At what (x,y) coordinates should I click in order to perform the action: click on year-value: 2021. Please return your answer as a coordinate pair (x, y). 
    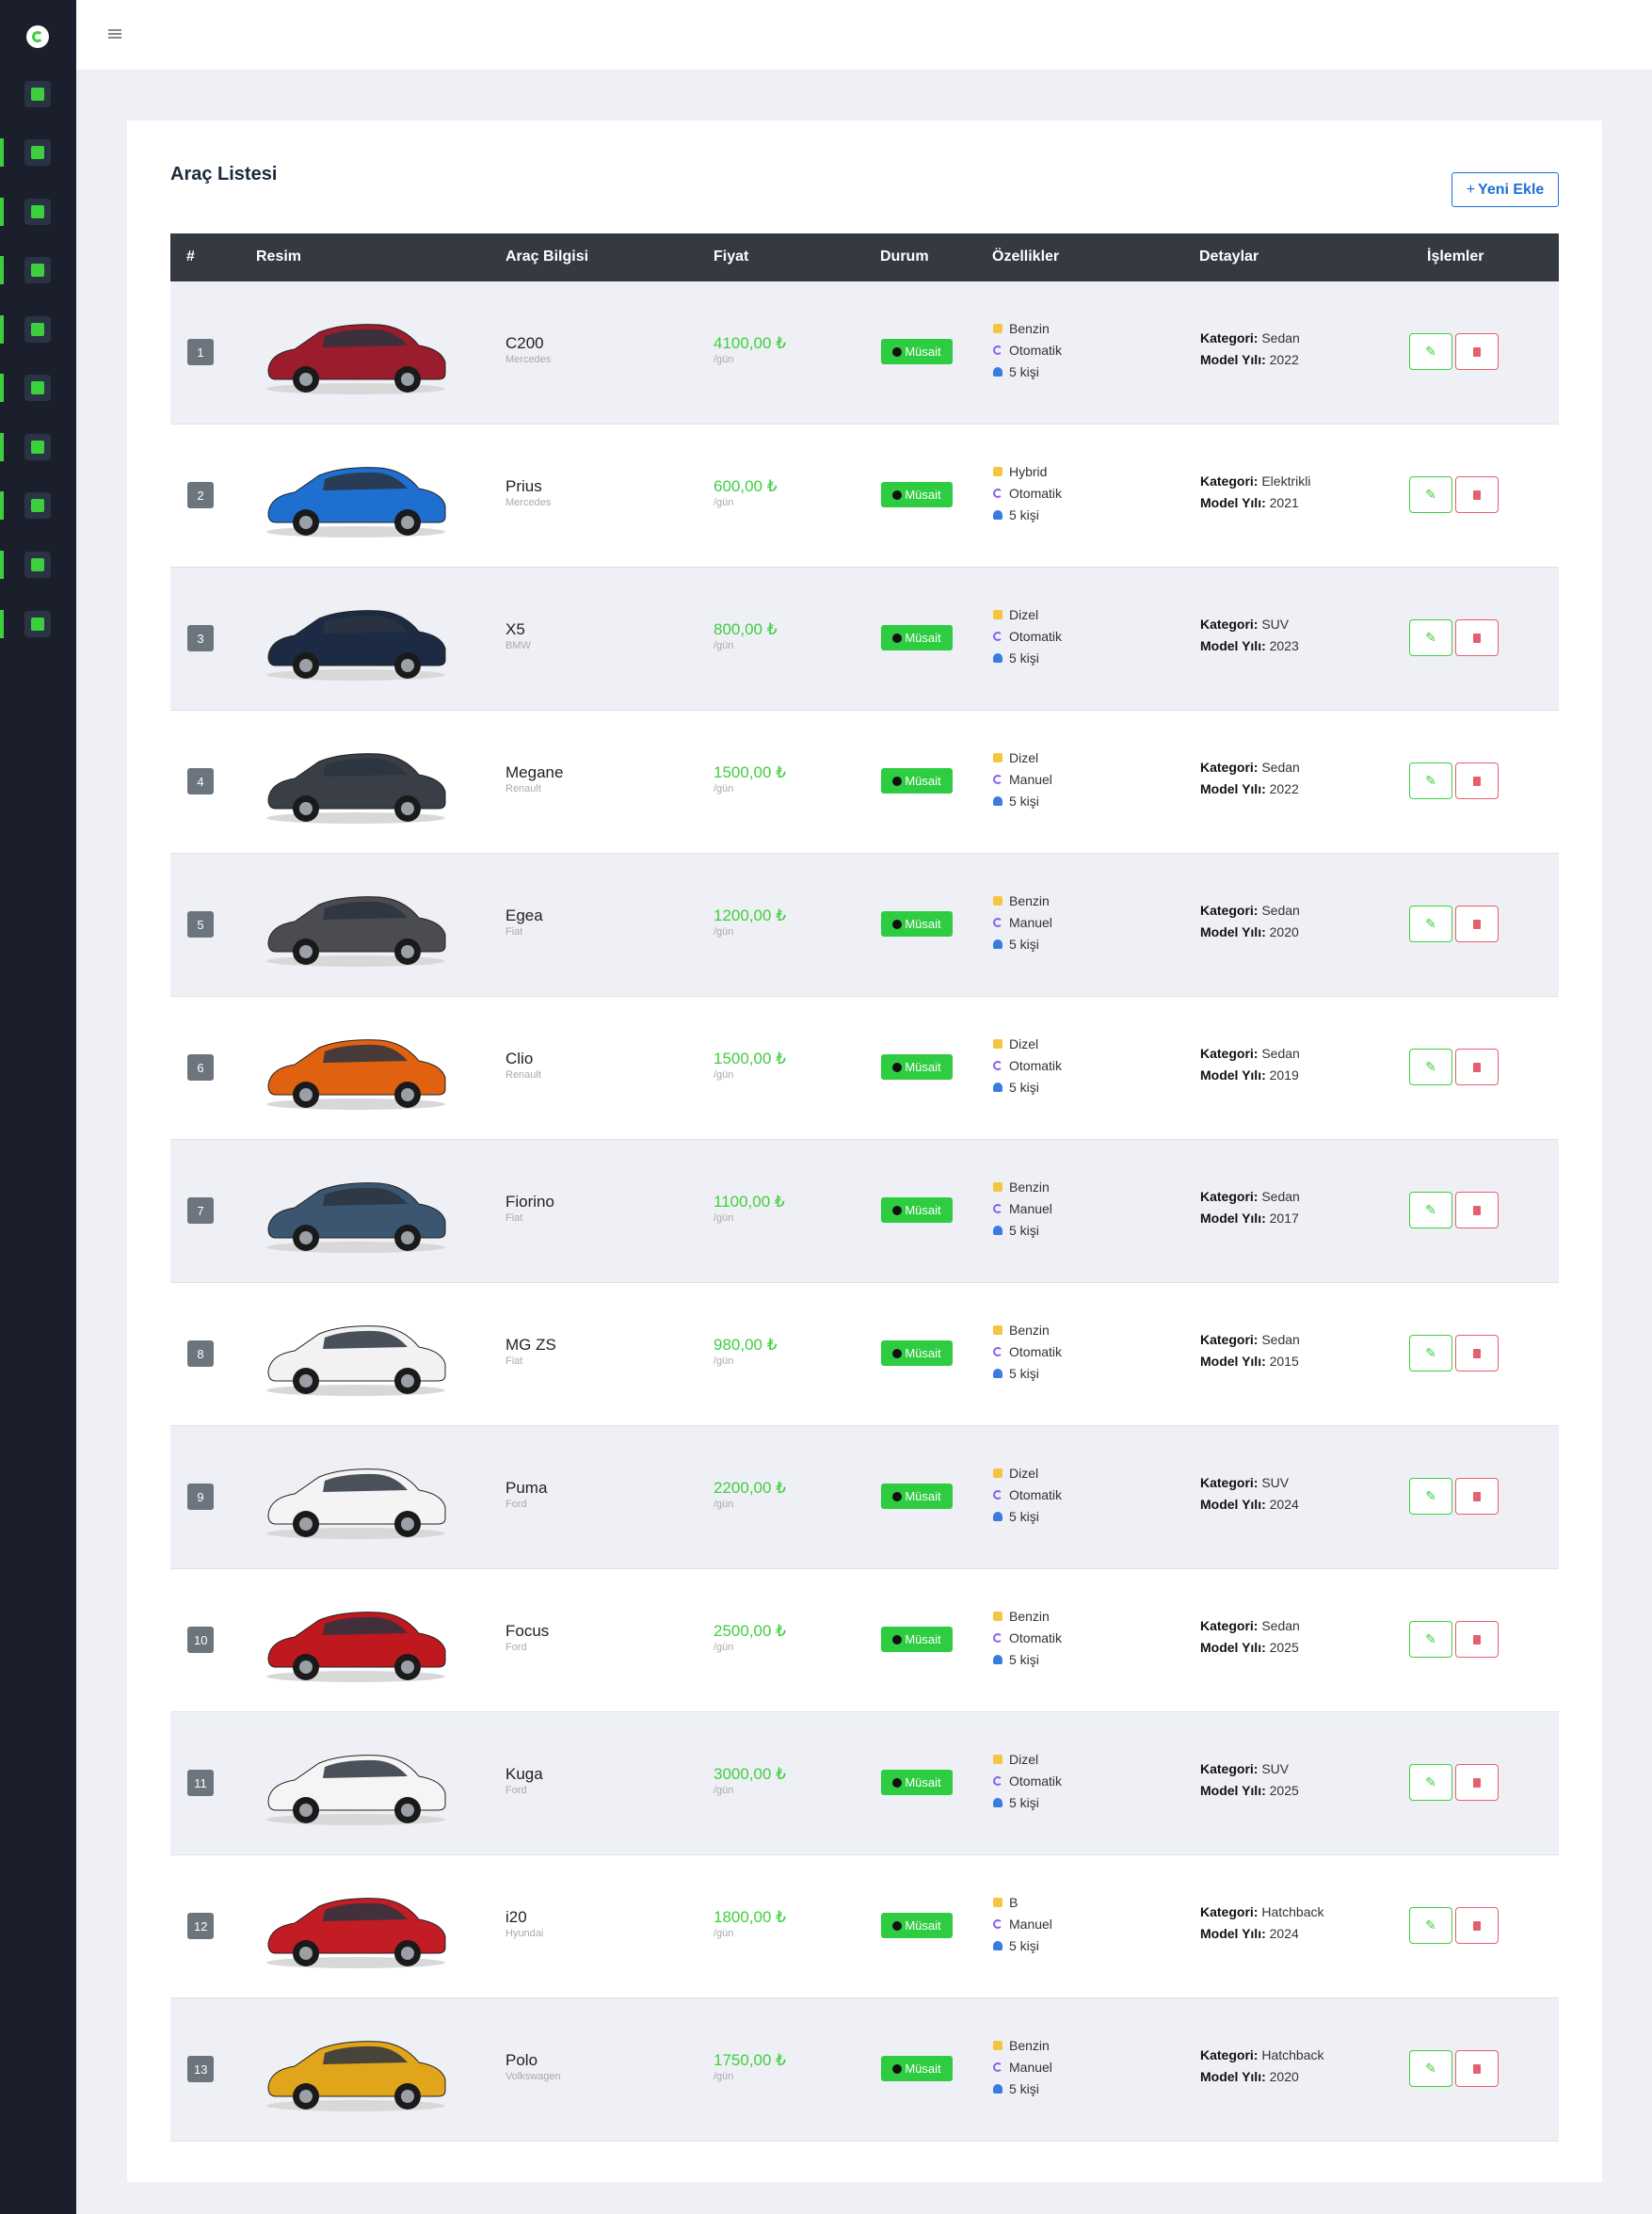
    Looking at the image, I should click on (1284, 503).